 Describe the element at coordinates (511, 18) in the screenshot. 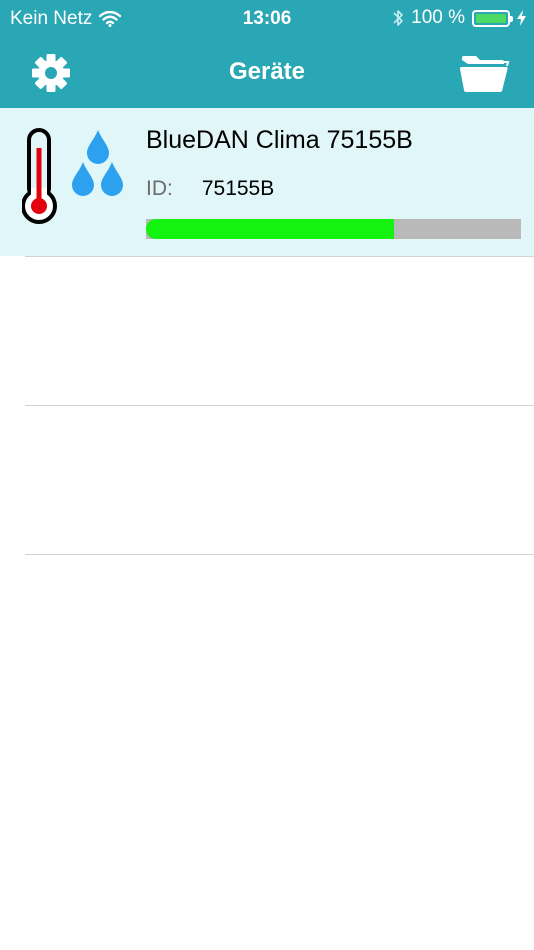

I see `battery-nub` at that location.